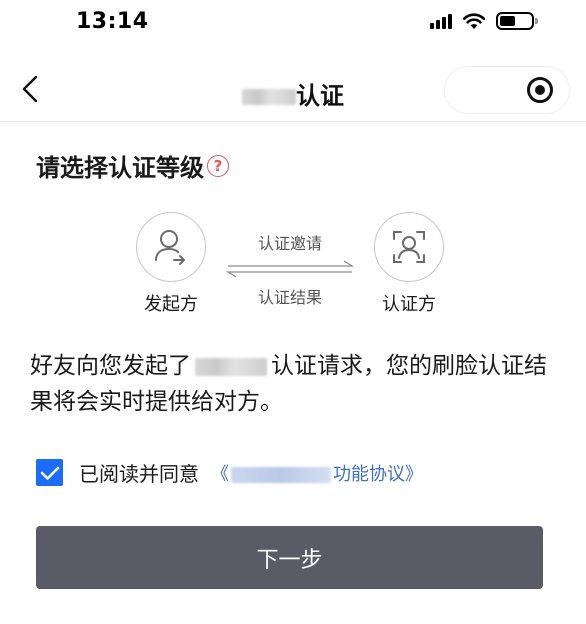 This screenshot has width=586, height=624. What do you see at coordinates (220, 474) in the screenshot?
I see `agreement-link-open: 《` at bounding box center [220, 474].